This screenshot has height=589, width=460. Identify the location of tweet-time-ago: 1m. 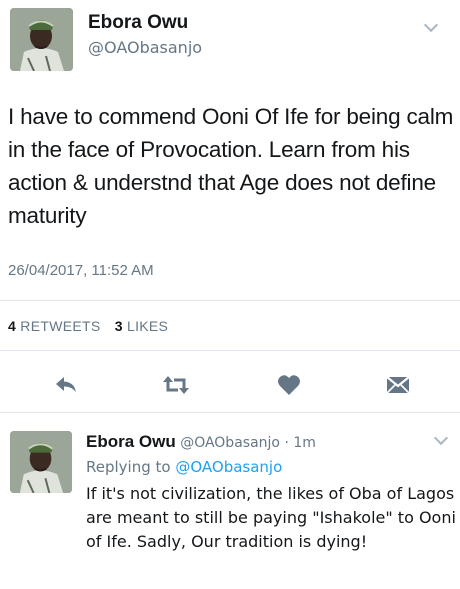
(304, 443).